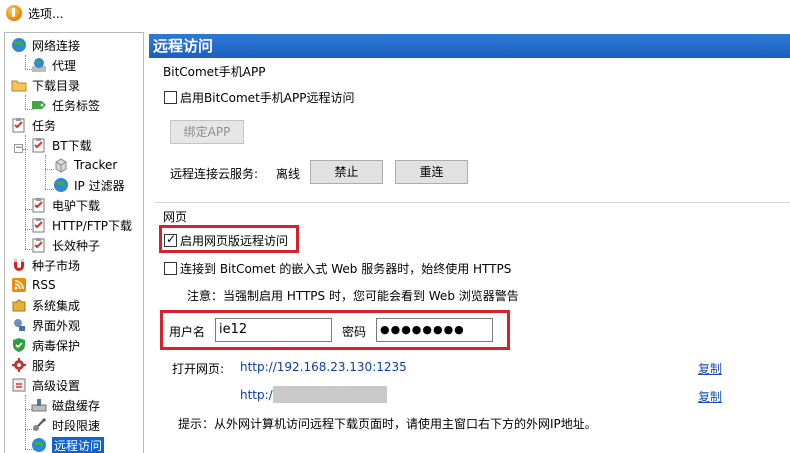  Describe the element at coordinates (76, 205) in the screenshot. I see `sidebar-item-label: 电驴下载` at that location.